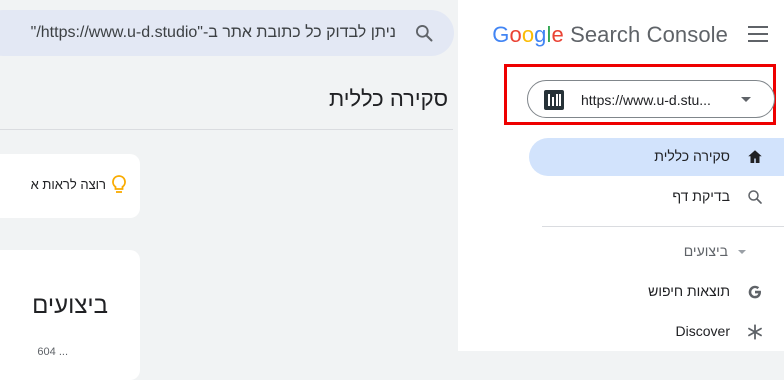 This screenshot has width=784, height=380. I want to click on nav-label: בדיקת דף, so click(701, 196).